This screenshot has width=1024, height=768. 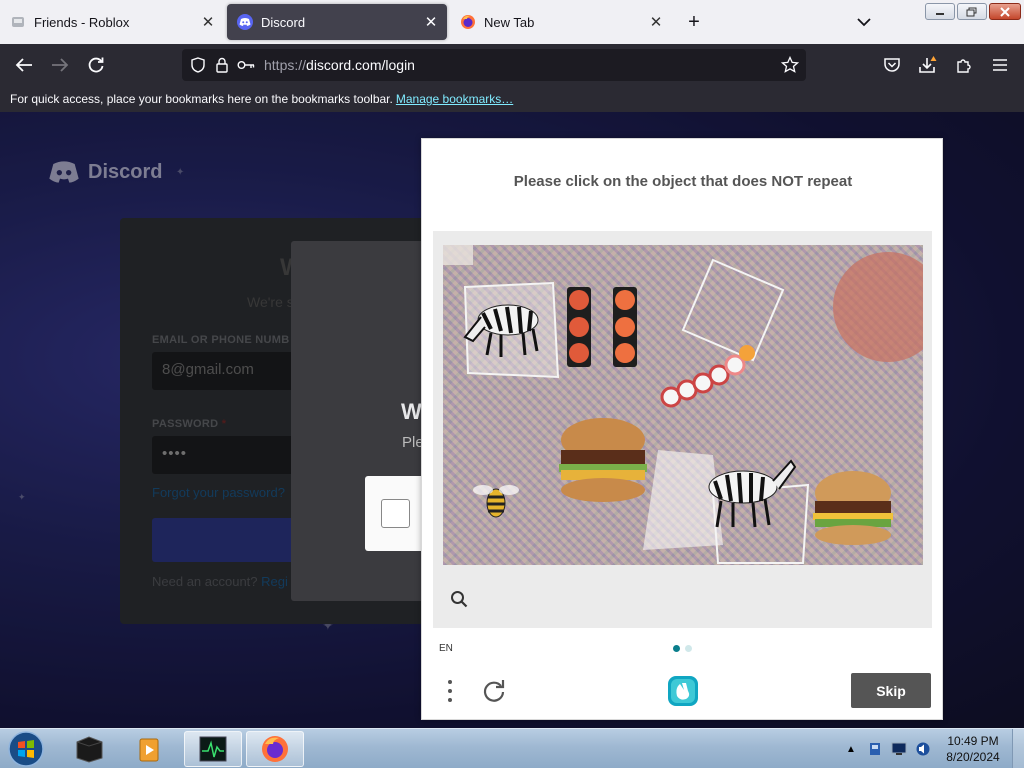 I want to click on refresh-challenge-icon, so click(x=494, y=691).